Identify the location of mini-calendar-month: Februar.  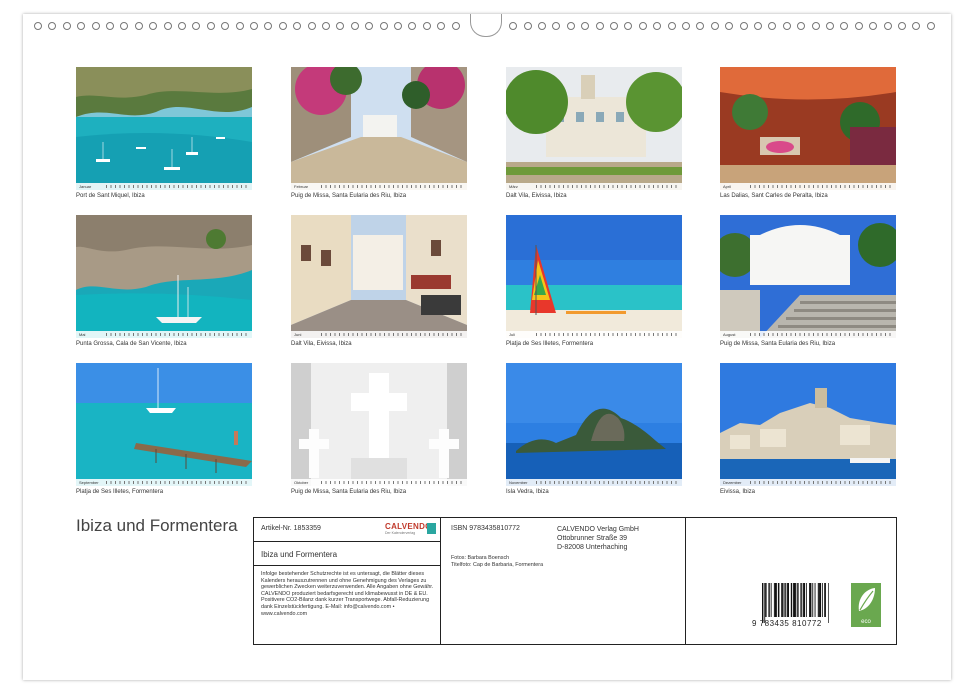
(301, 186).